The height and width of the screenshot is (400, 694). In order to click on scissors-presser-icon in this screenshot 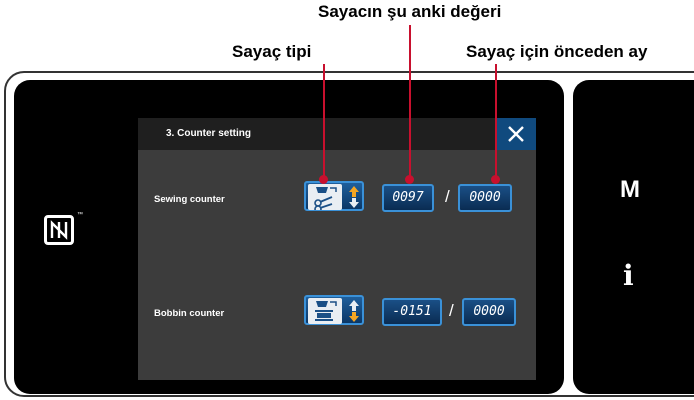, I will do `click(325, 198)`.